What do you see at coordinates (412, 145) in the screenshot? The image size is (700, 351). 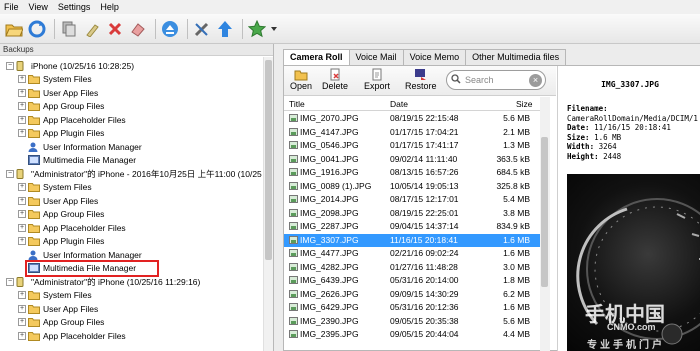 I see `table-row: IMG_0546.JPG 01/17/15 17:41:17 1.3 MB` at bounding box center [412, 145].